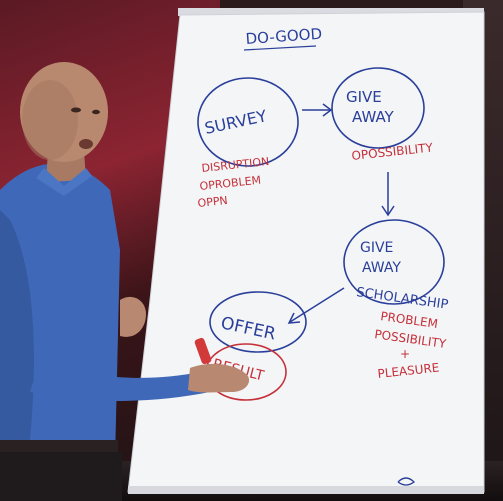  What do you see at coordinates (59, 447) in the screenshot?
I see `belt` at bounding box center [59, 447].